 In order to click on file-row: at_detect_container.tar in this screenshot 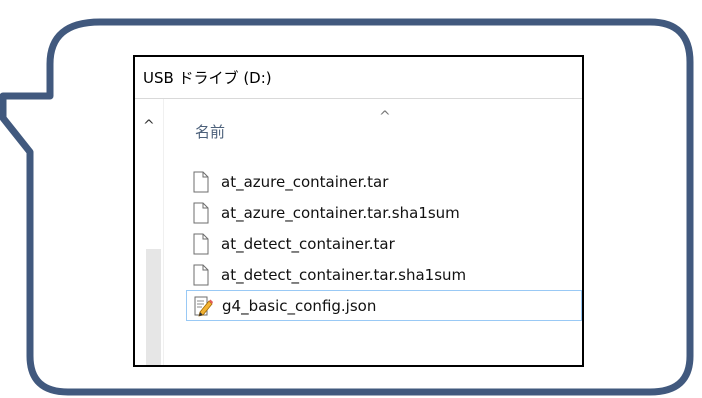, I will do `click(386, 243)`.